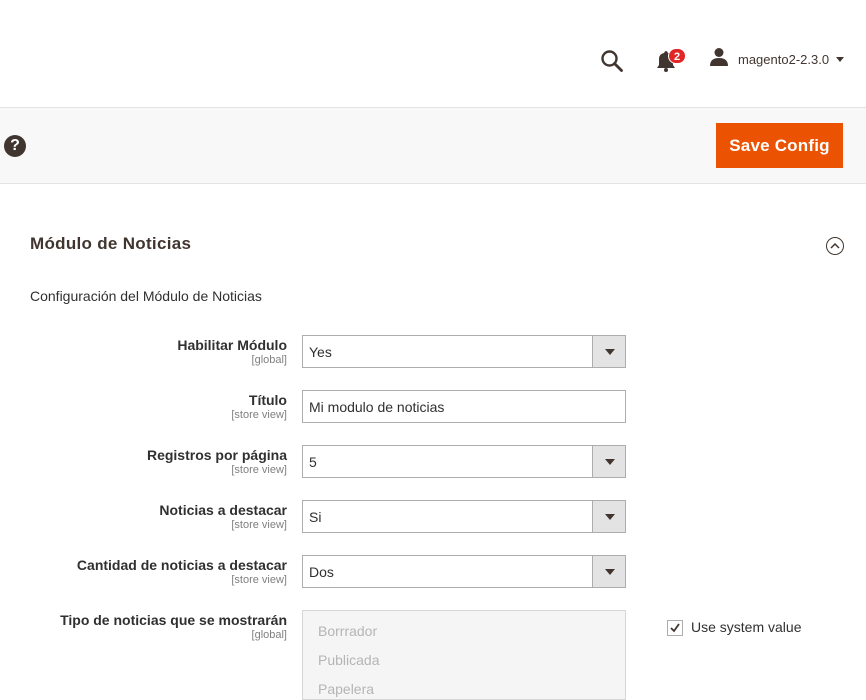 This screenshot has height=700, width=866. I want to click on multiselect-option: Borrrador, so click(347, 631).